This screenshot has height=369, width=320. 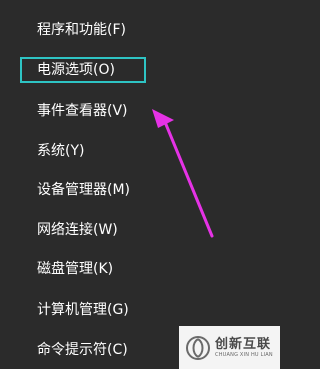 I want to click on menu-item-device-manager: 设备管理器(M), so click(x=83, y=190).